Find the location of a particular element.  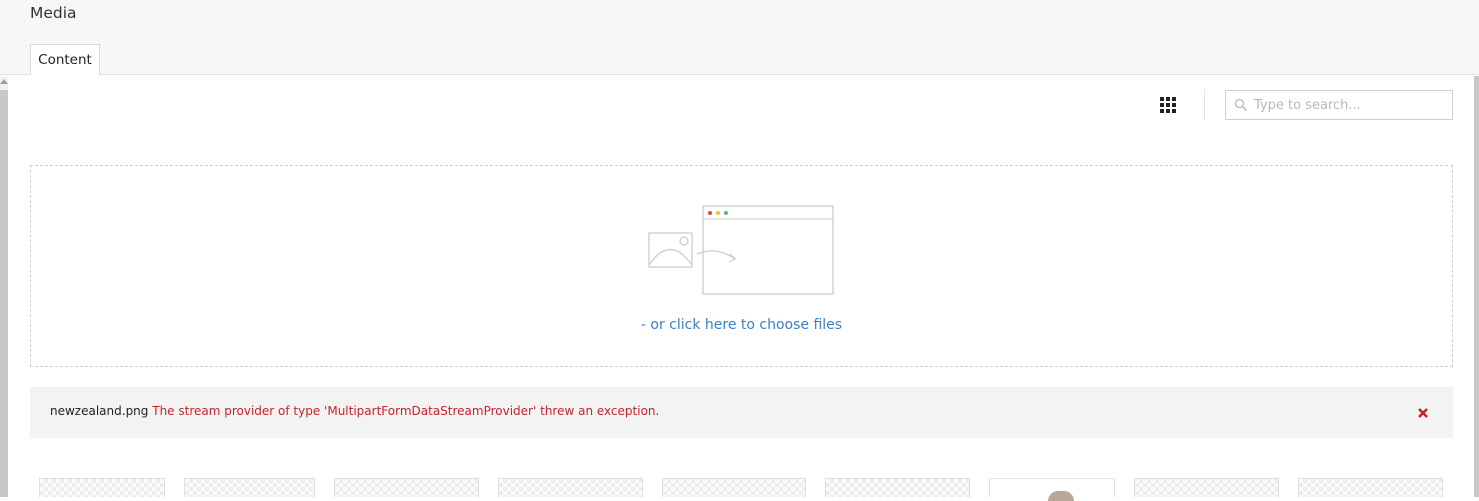

upload-illustration-icon is located at coordinates (741, 250).